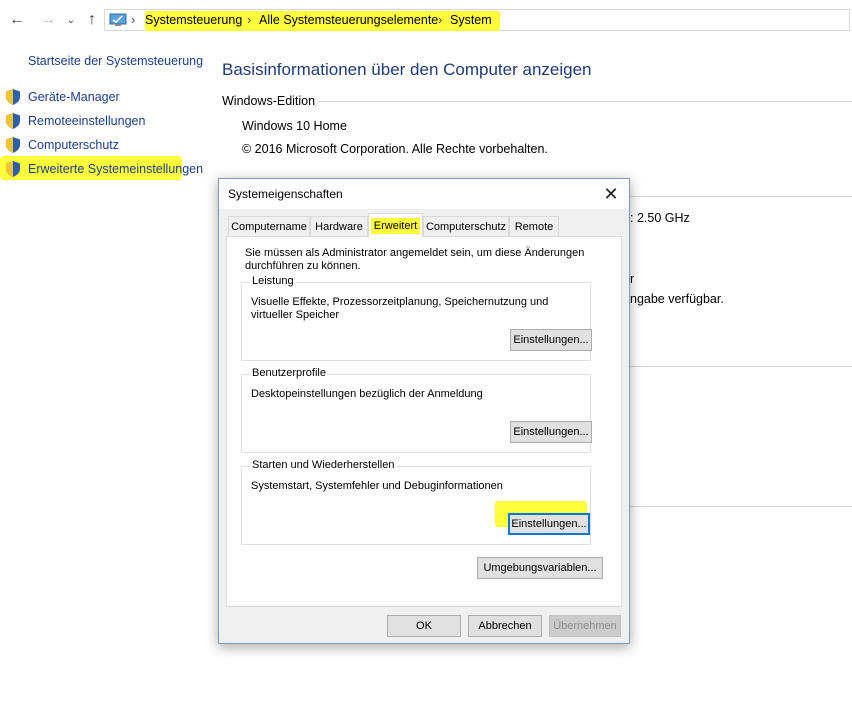 Image resolution: width=852 pixels, height=718 pixels. I want to click on sidebar-item-geraete-manager: Geräte-Manager, so click(74, 97).